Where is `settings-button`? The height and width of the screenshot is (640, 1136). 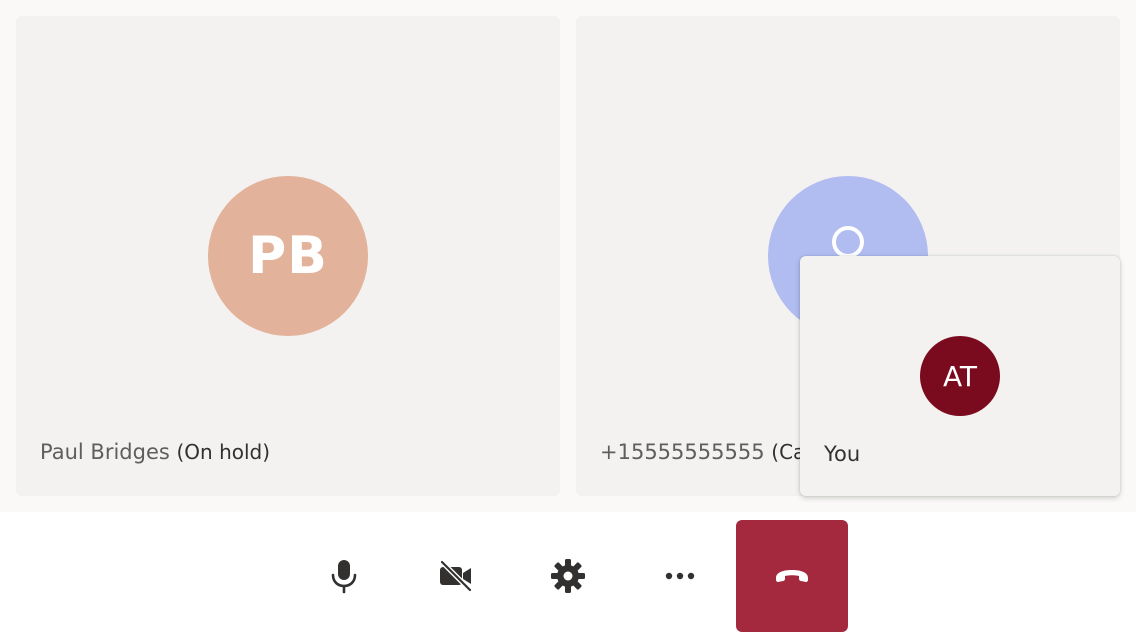 settings-button is located at coordinates (568, 576).